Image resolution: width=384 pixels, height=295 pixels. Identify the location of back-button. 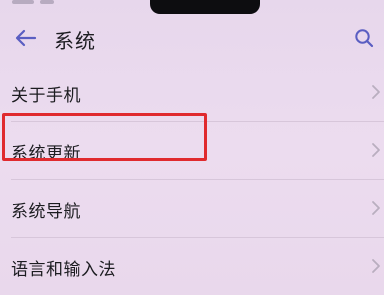
(26, 38).